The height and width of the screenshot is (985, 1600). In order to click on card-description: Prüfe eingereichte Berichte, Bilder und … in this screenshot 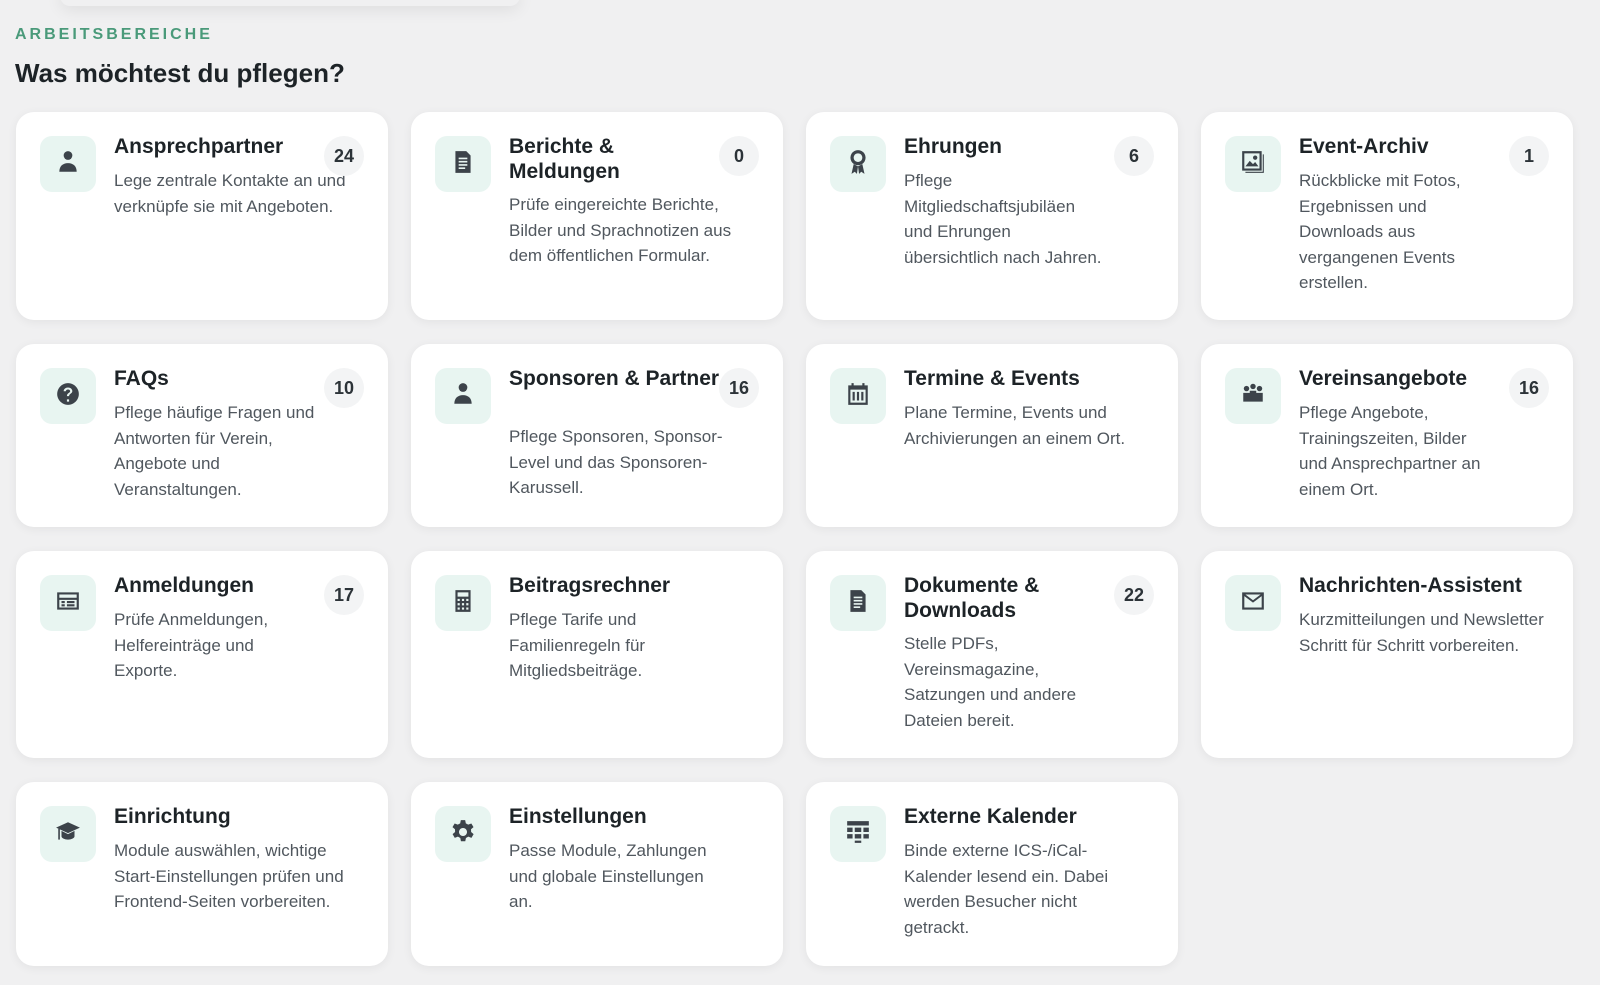, I will do `click(620, 230)`.